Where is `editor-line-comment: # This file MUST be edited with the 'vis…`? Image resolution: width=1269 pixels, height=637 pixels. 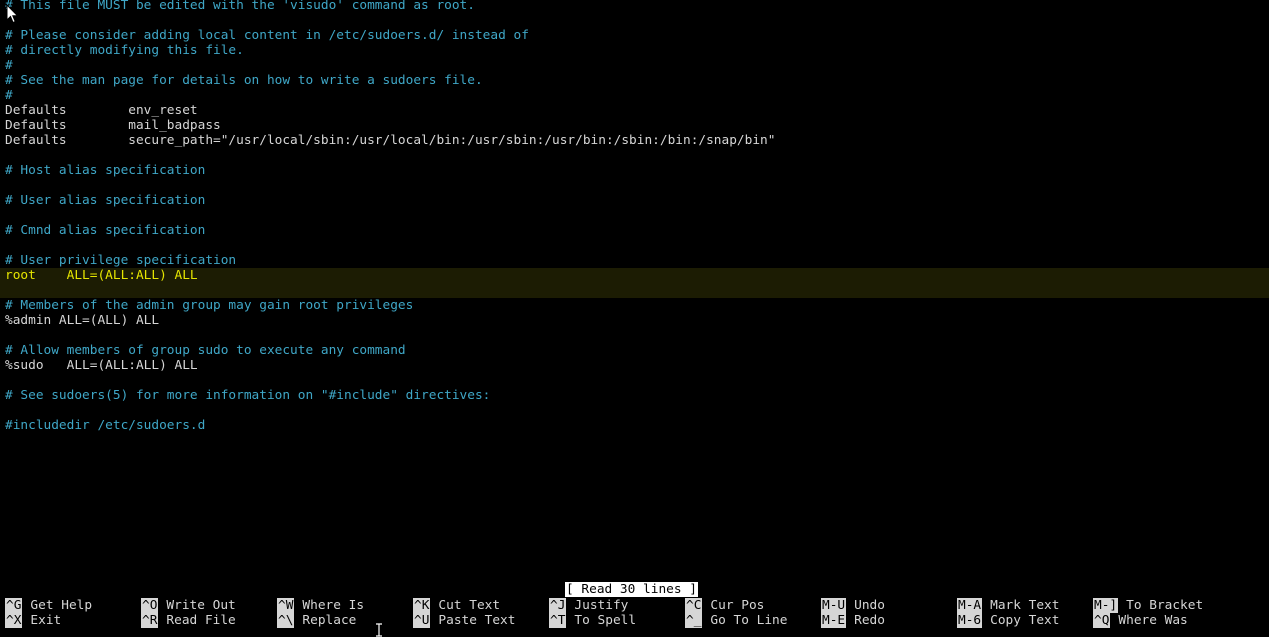 editor-line-comment: # This file MUST be edited with the 'vis… is located at coordinates (634, 6).